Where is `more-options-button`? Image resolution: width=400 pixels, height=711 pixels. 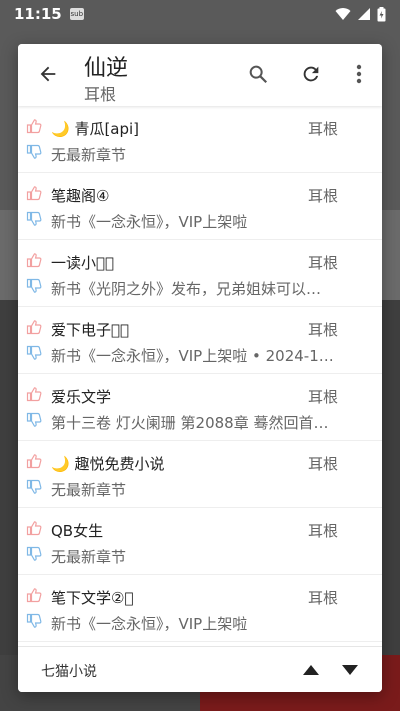
more-options-button is located at coordinates (359, 74).